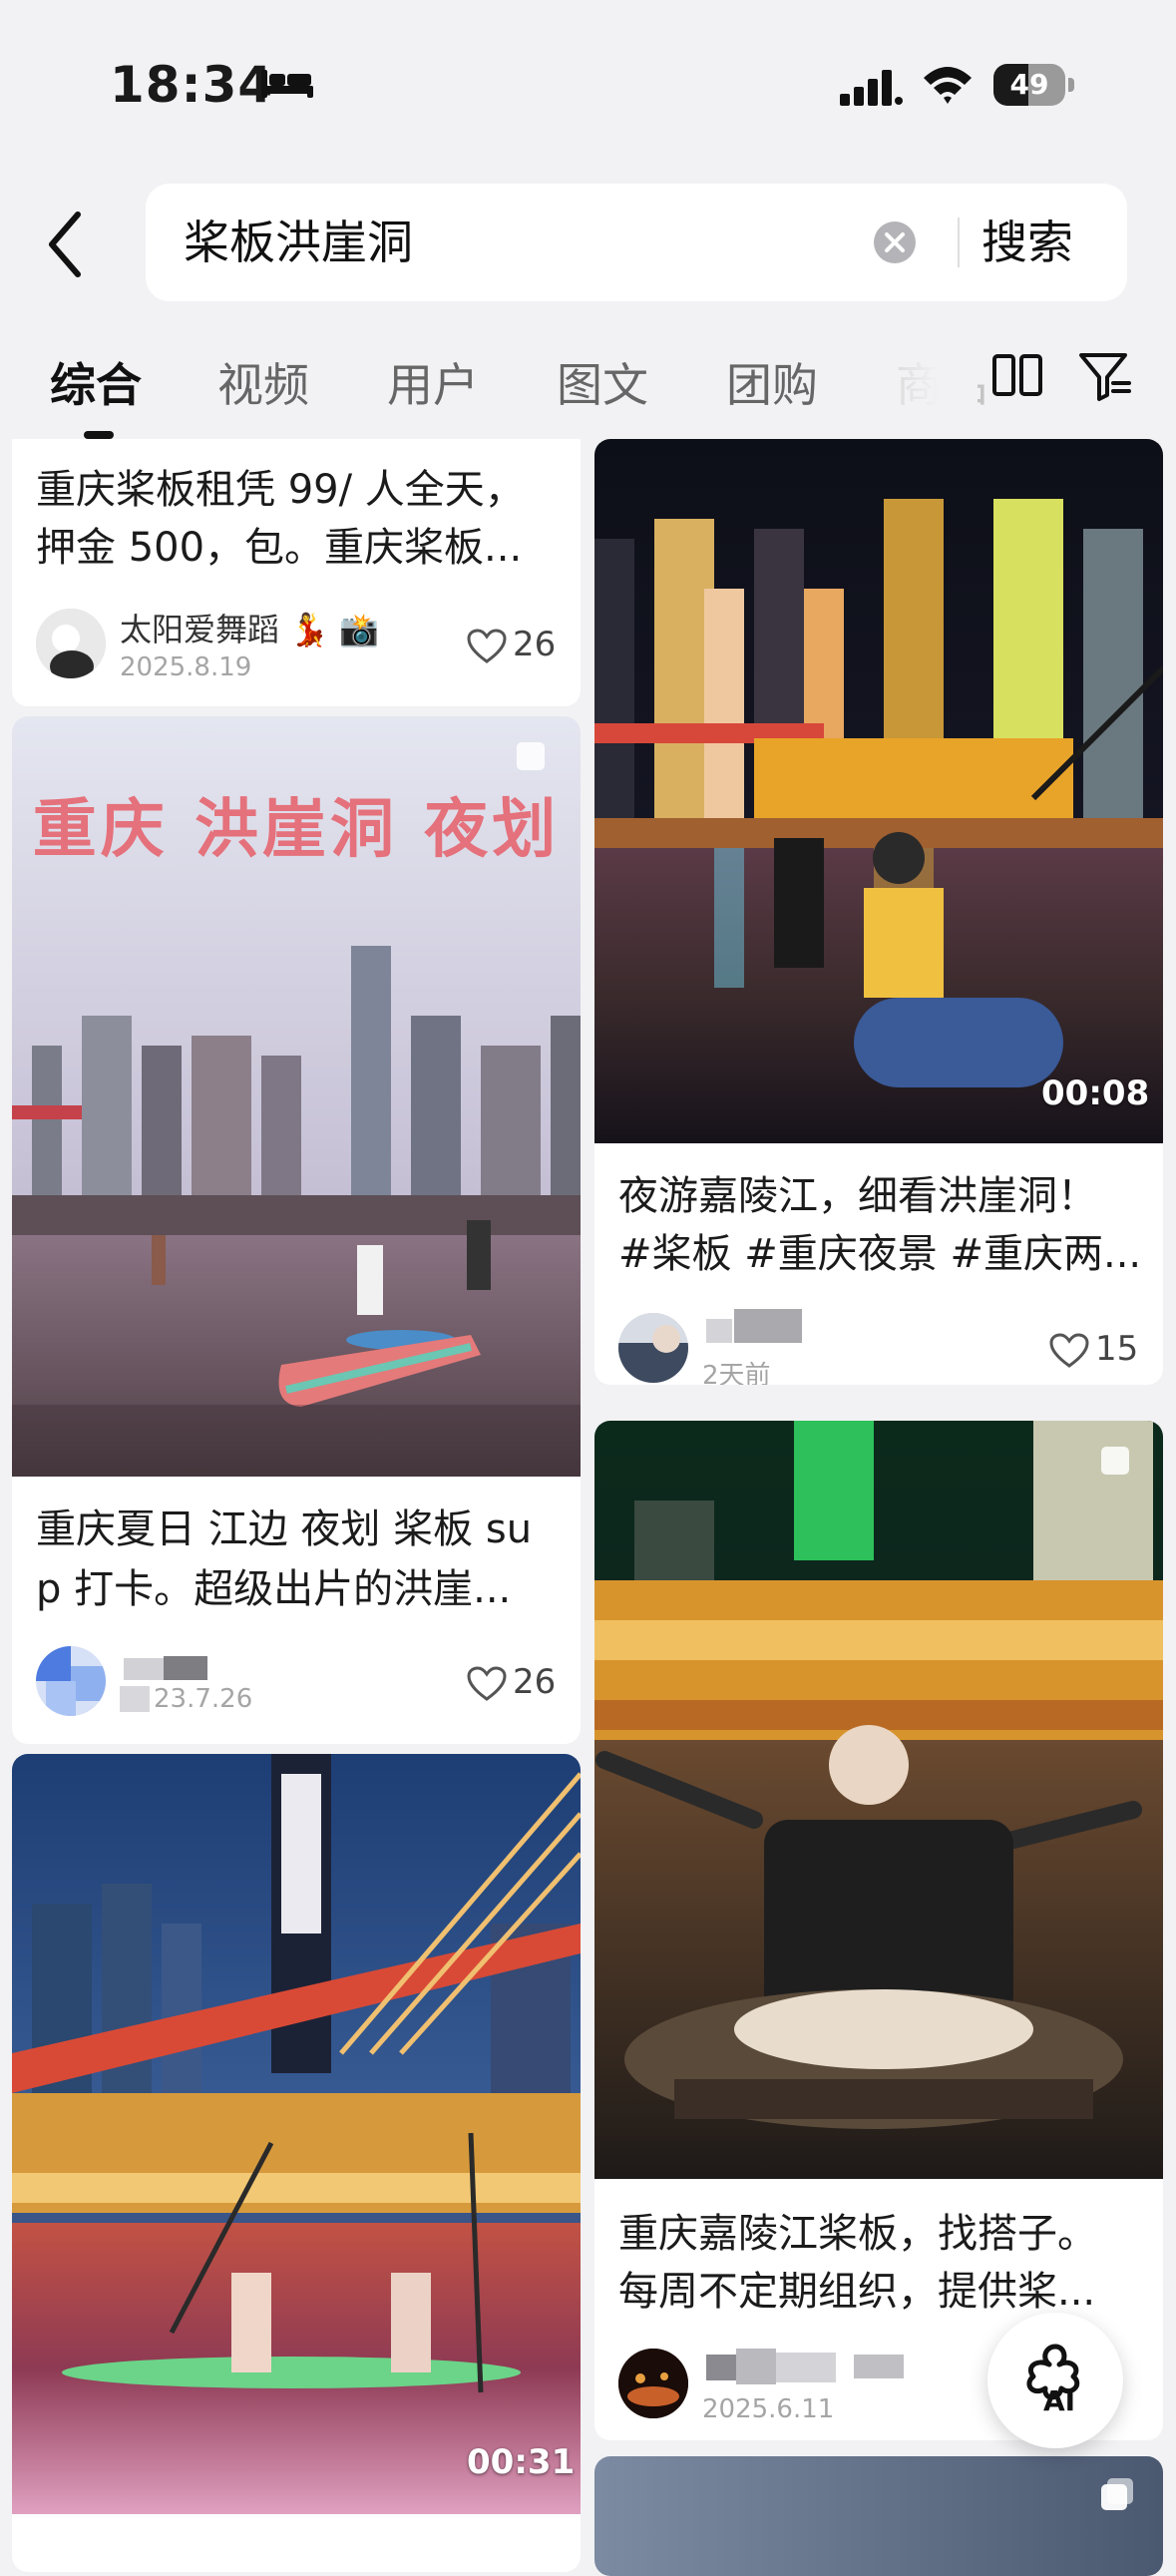  What do you see at coordinates (1117, 1349) in the screenshot?
I see `like-count: 15` at bounding box center [1117, 1349].